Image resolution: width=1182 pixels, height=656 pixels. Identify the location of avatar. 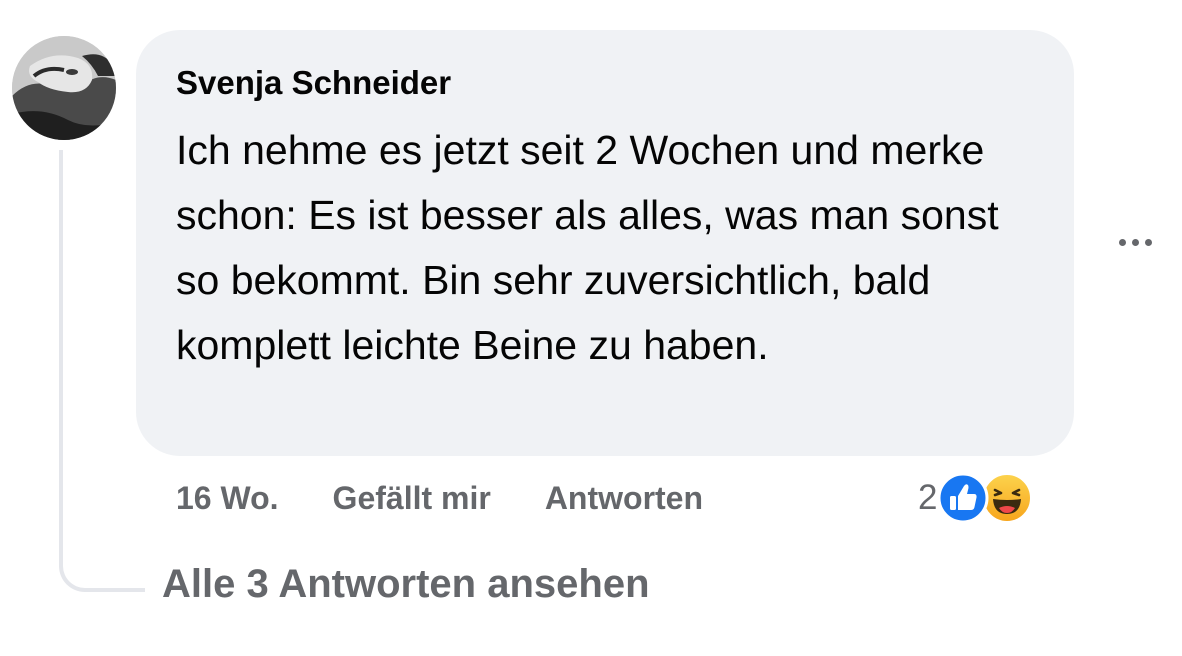
(64, 88).